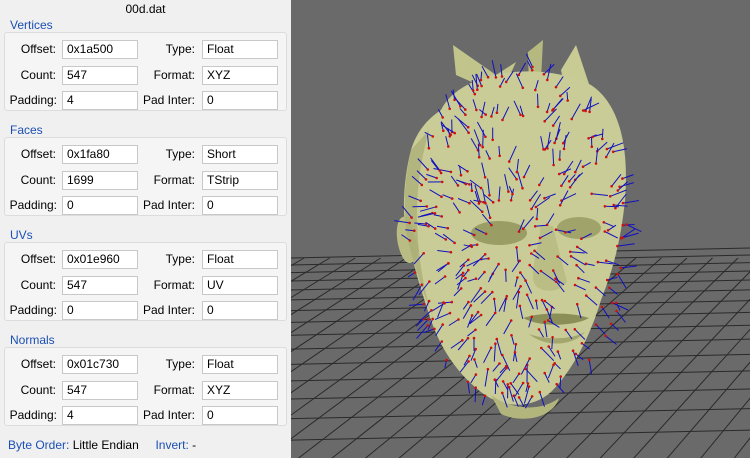 Image resolution: width=750 pixels, height=458 pixels. I want to click on normals-offset-field: 0x01c730, so click(100, 364).